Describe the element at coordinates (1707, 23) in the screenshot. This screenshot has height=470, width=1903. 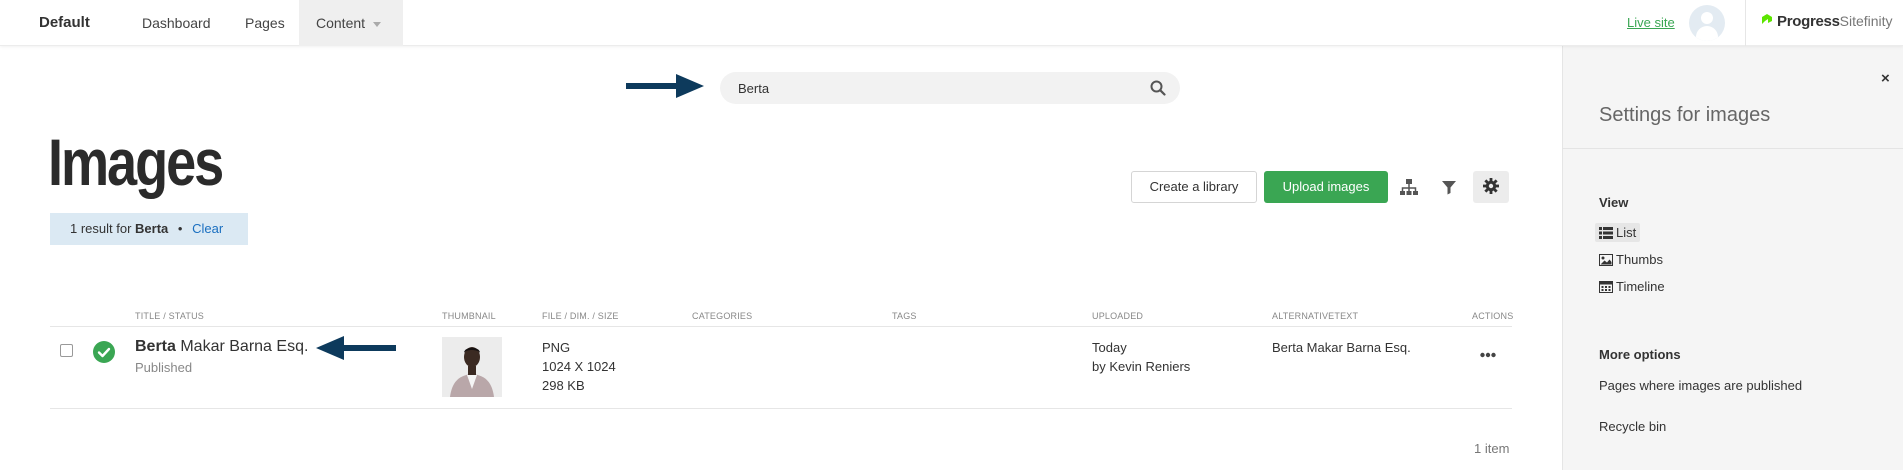
I see `user-avatar-icon` at that location.